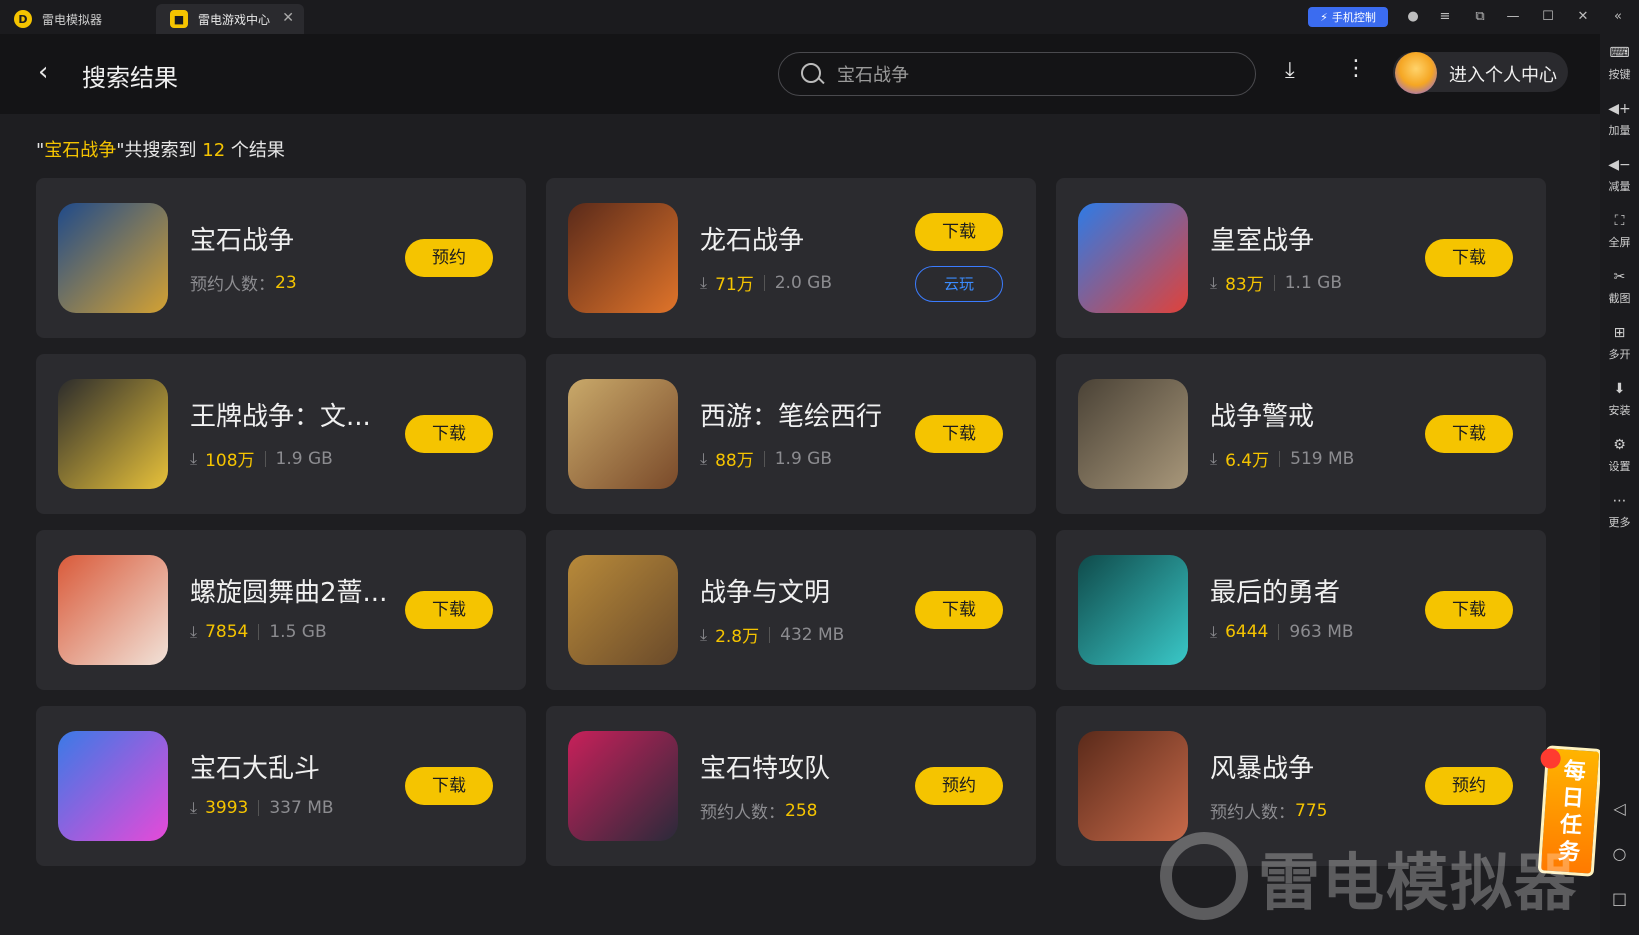 The height and width of the screenshot is (935, 1639). Describe the element at coordinates (1037, 74) in the screenshot. I see `search-input` at that location.